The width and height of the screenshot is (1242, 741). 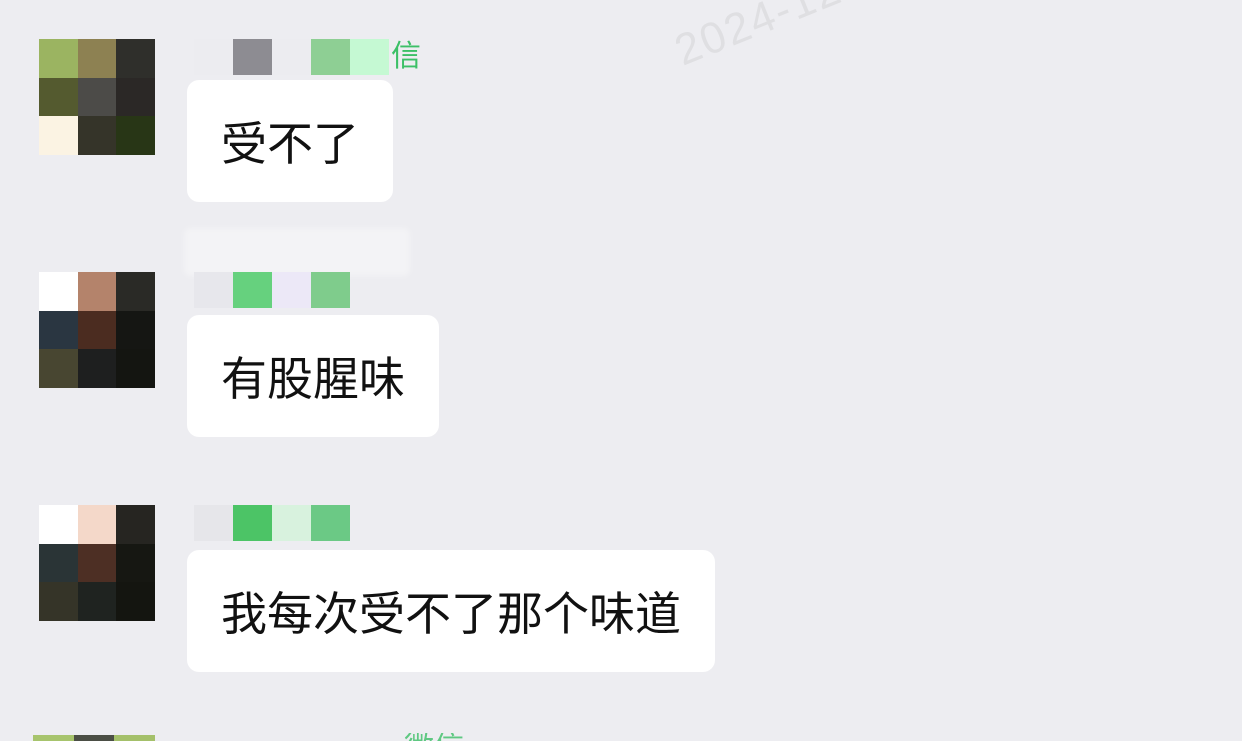 What do you see at coordinates (406, 56) in the screenshot?
I see `sender-name-suffix: 信` at bounding box center [406, 56].